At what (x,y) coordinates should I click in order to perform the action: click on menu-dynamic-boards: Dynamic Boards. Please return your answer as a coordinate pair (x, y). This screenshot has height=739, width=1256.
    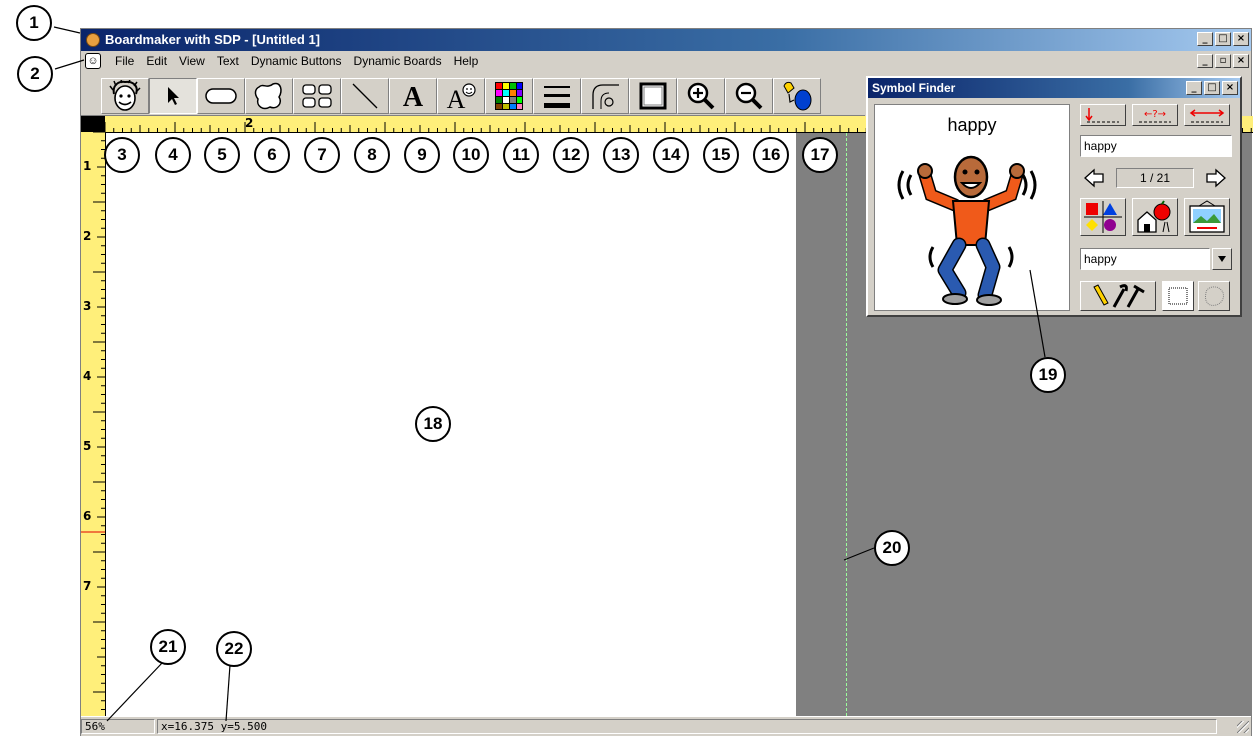
    Looking at the image, I should click on (398, 61).